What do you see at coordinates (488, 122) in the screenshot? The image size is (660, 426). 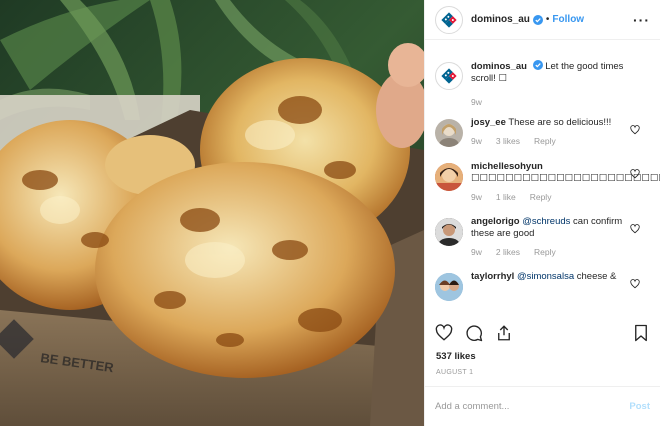 I see `comment-username: josy_ee` at bounding box center [488, 122].